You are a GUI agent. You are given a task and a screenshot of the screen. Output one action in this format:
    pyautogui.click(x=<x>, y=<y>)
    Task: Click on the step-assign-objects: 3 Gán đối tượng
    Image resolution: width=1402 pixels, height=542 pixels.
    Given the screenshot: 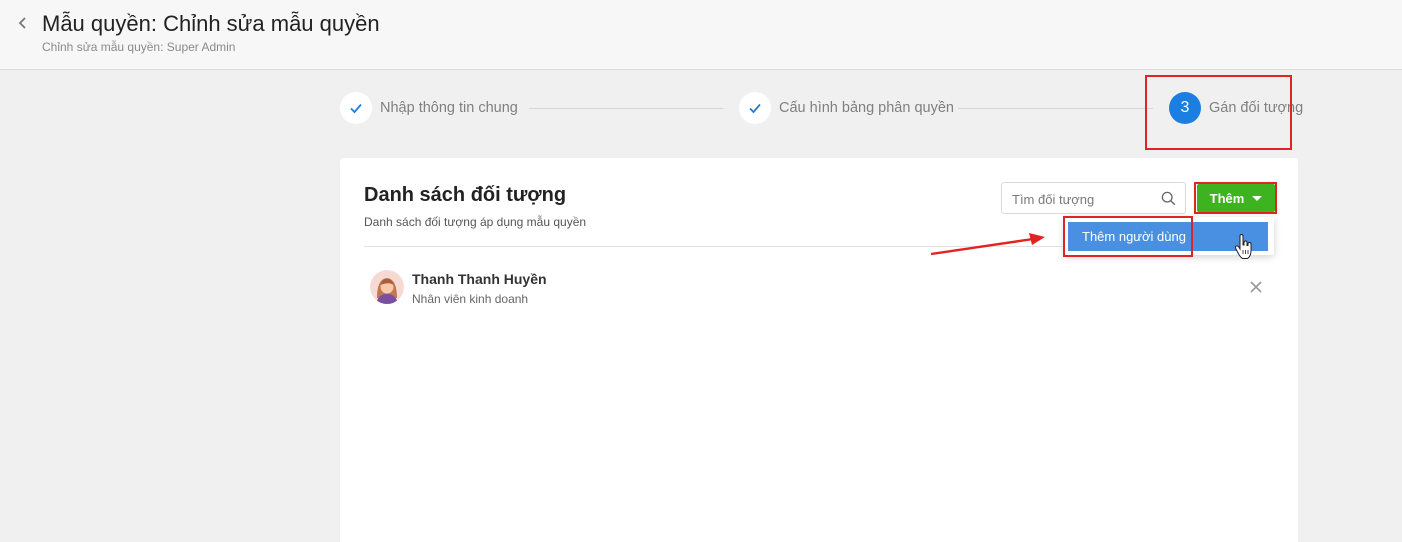 What is the action you would take?
    pyautogui.click(x=1236, y=108)
    